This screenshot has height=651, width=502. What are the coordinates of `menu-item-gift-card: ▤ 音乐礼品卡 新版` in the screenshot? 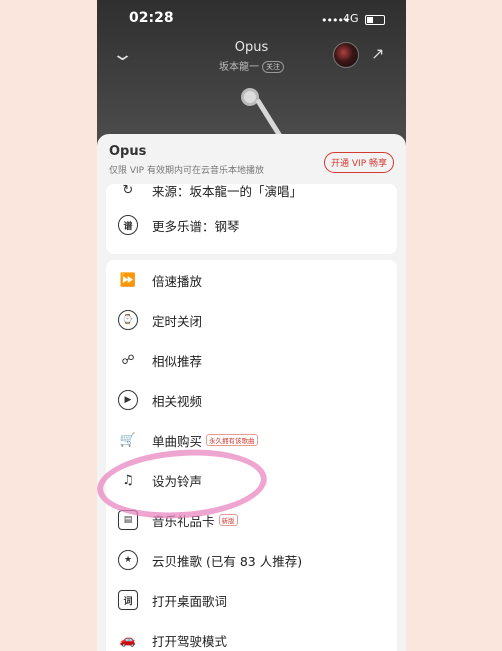 It's located at (251, 520).